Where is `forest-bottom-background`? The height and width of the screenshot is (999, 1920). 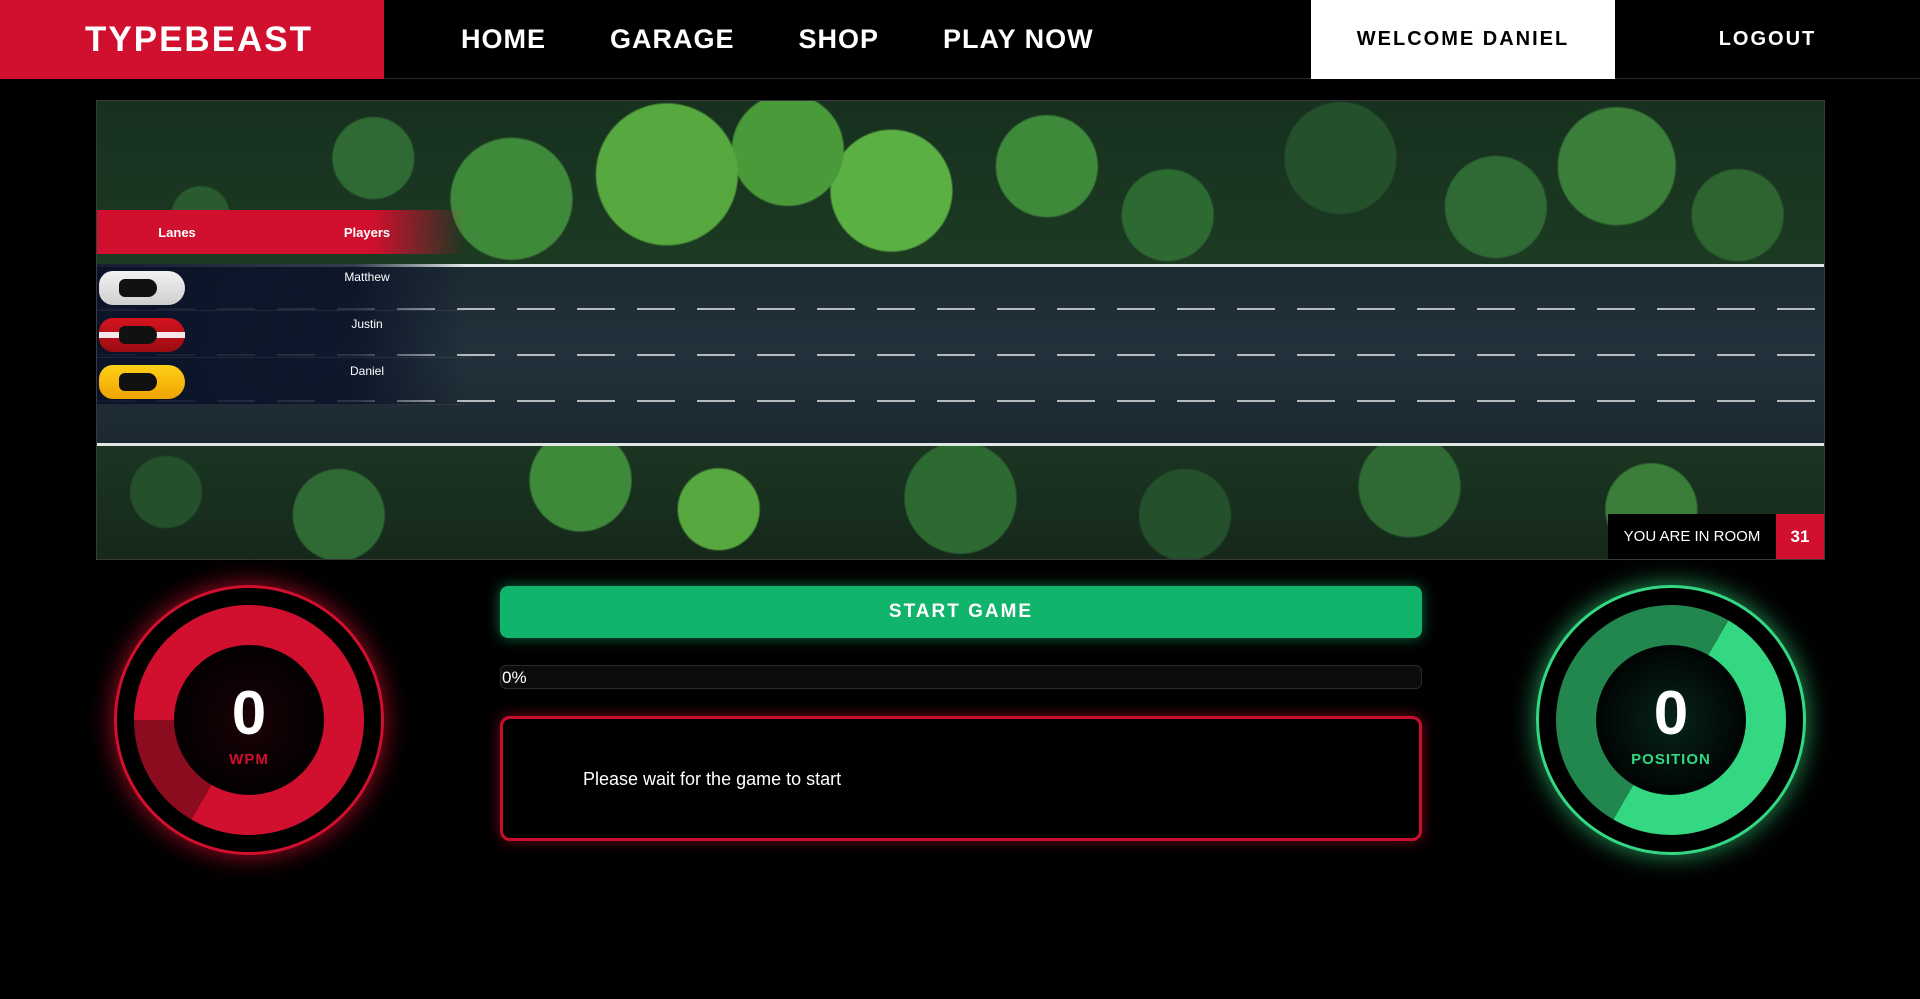 forest-bottom-background is located at coordinates (960, 502).